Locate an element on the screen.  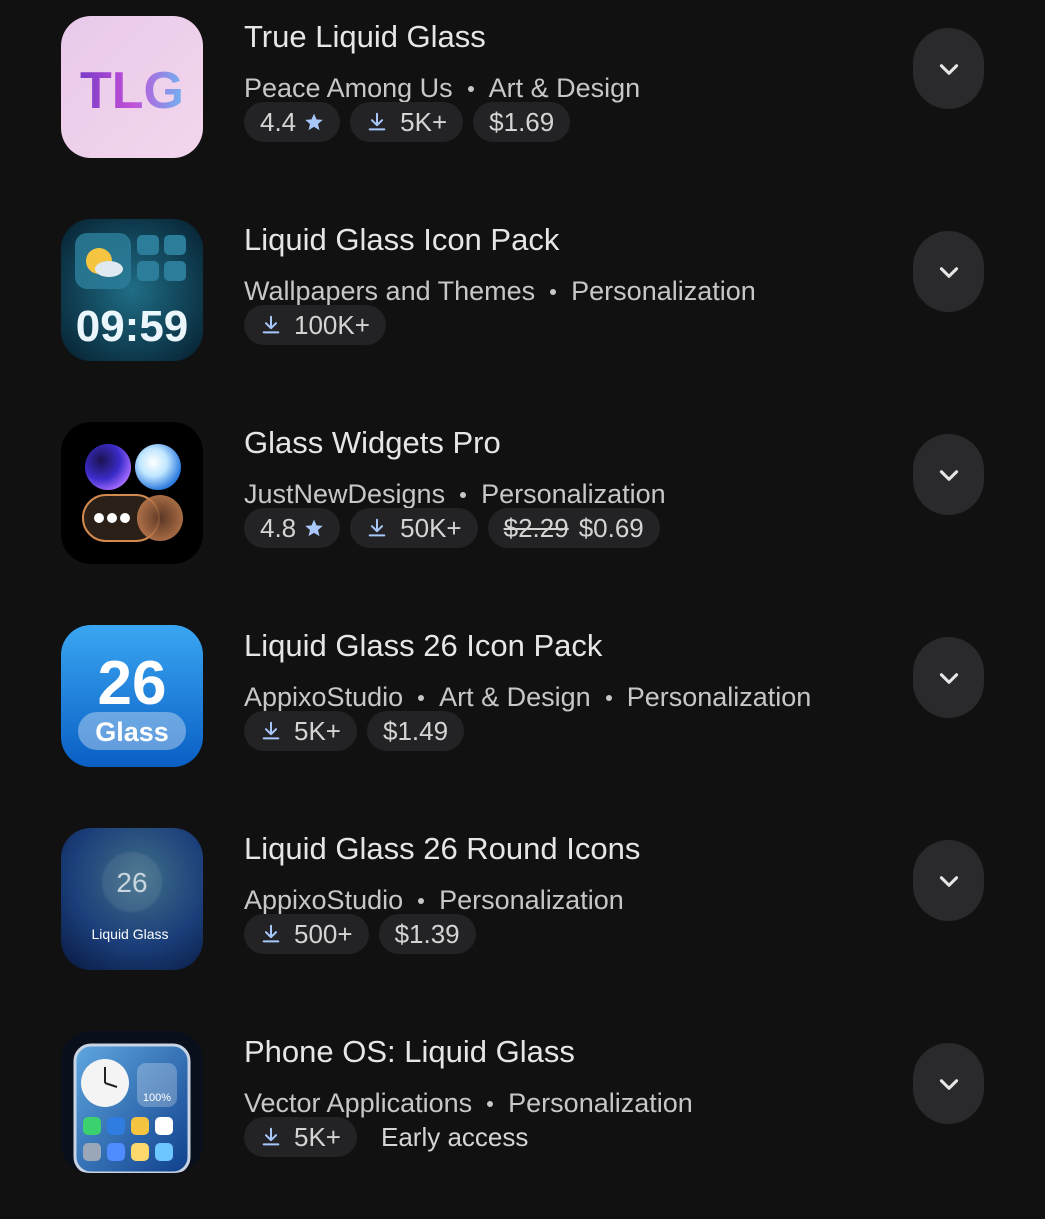
downloads-chip: 100K+ is located at coordinates (315, 325).